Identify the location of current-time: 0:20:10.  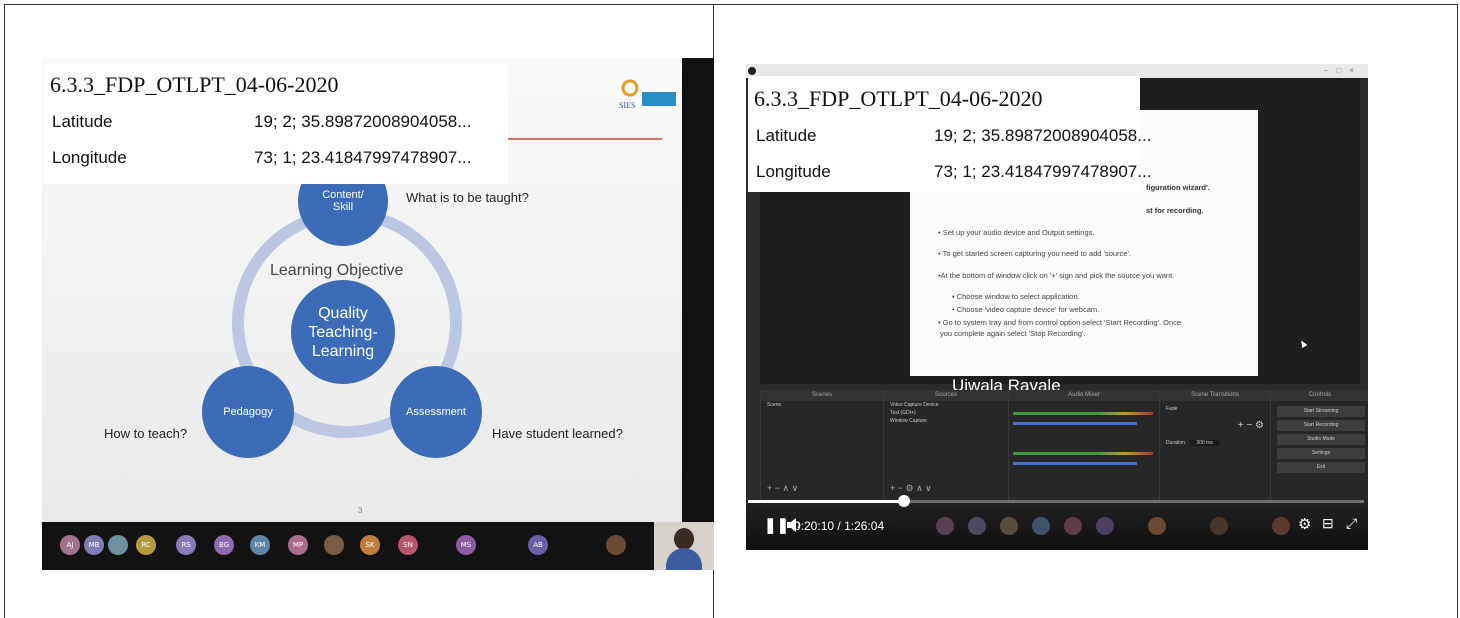
(814, 526).